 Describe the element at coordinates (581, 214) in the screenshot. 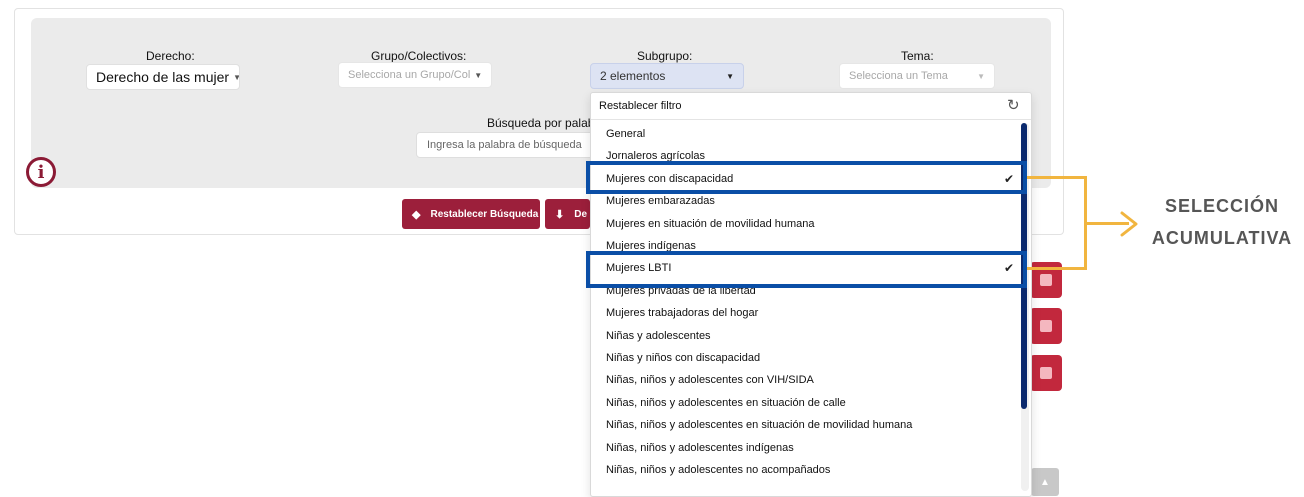

I see `download-label: De` at that location.